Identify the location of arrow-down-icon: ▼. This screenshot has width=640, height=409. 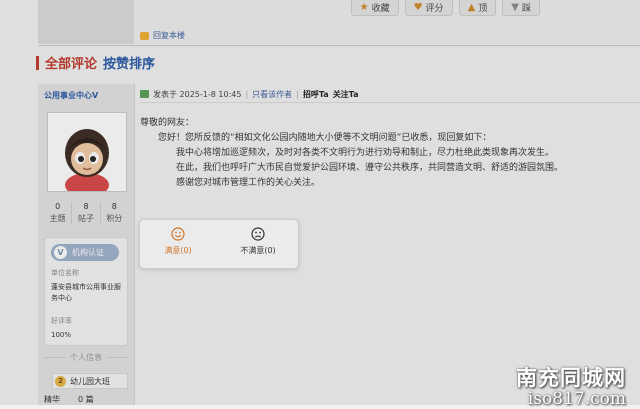
(515, 7).